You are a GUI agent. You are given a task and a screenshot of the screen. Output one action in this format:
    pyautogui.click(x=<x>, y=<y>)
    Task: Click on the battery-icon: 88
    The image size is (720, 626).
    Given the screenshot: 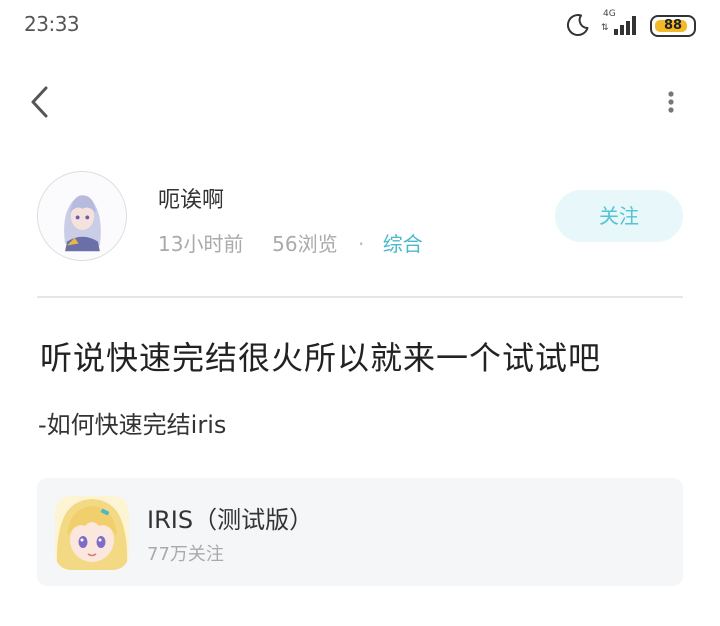 What is the action you would take?
    pyautogui.click(x=673, y=26)
    